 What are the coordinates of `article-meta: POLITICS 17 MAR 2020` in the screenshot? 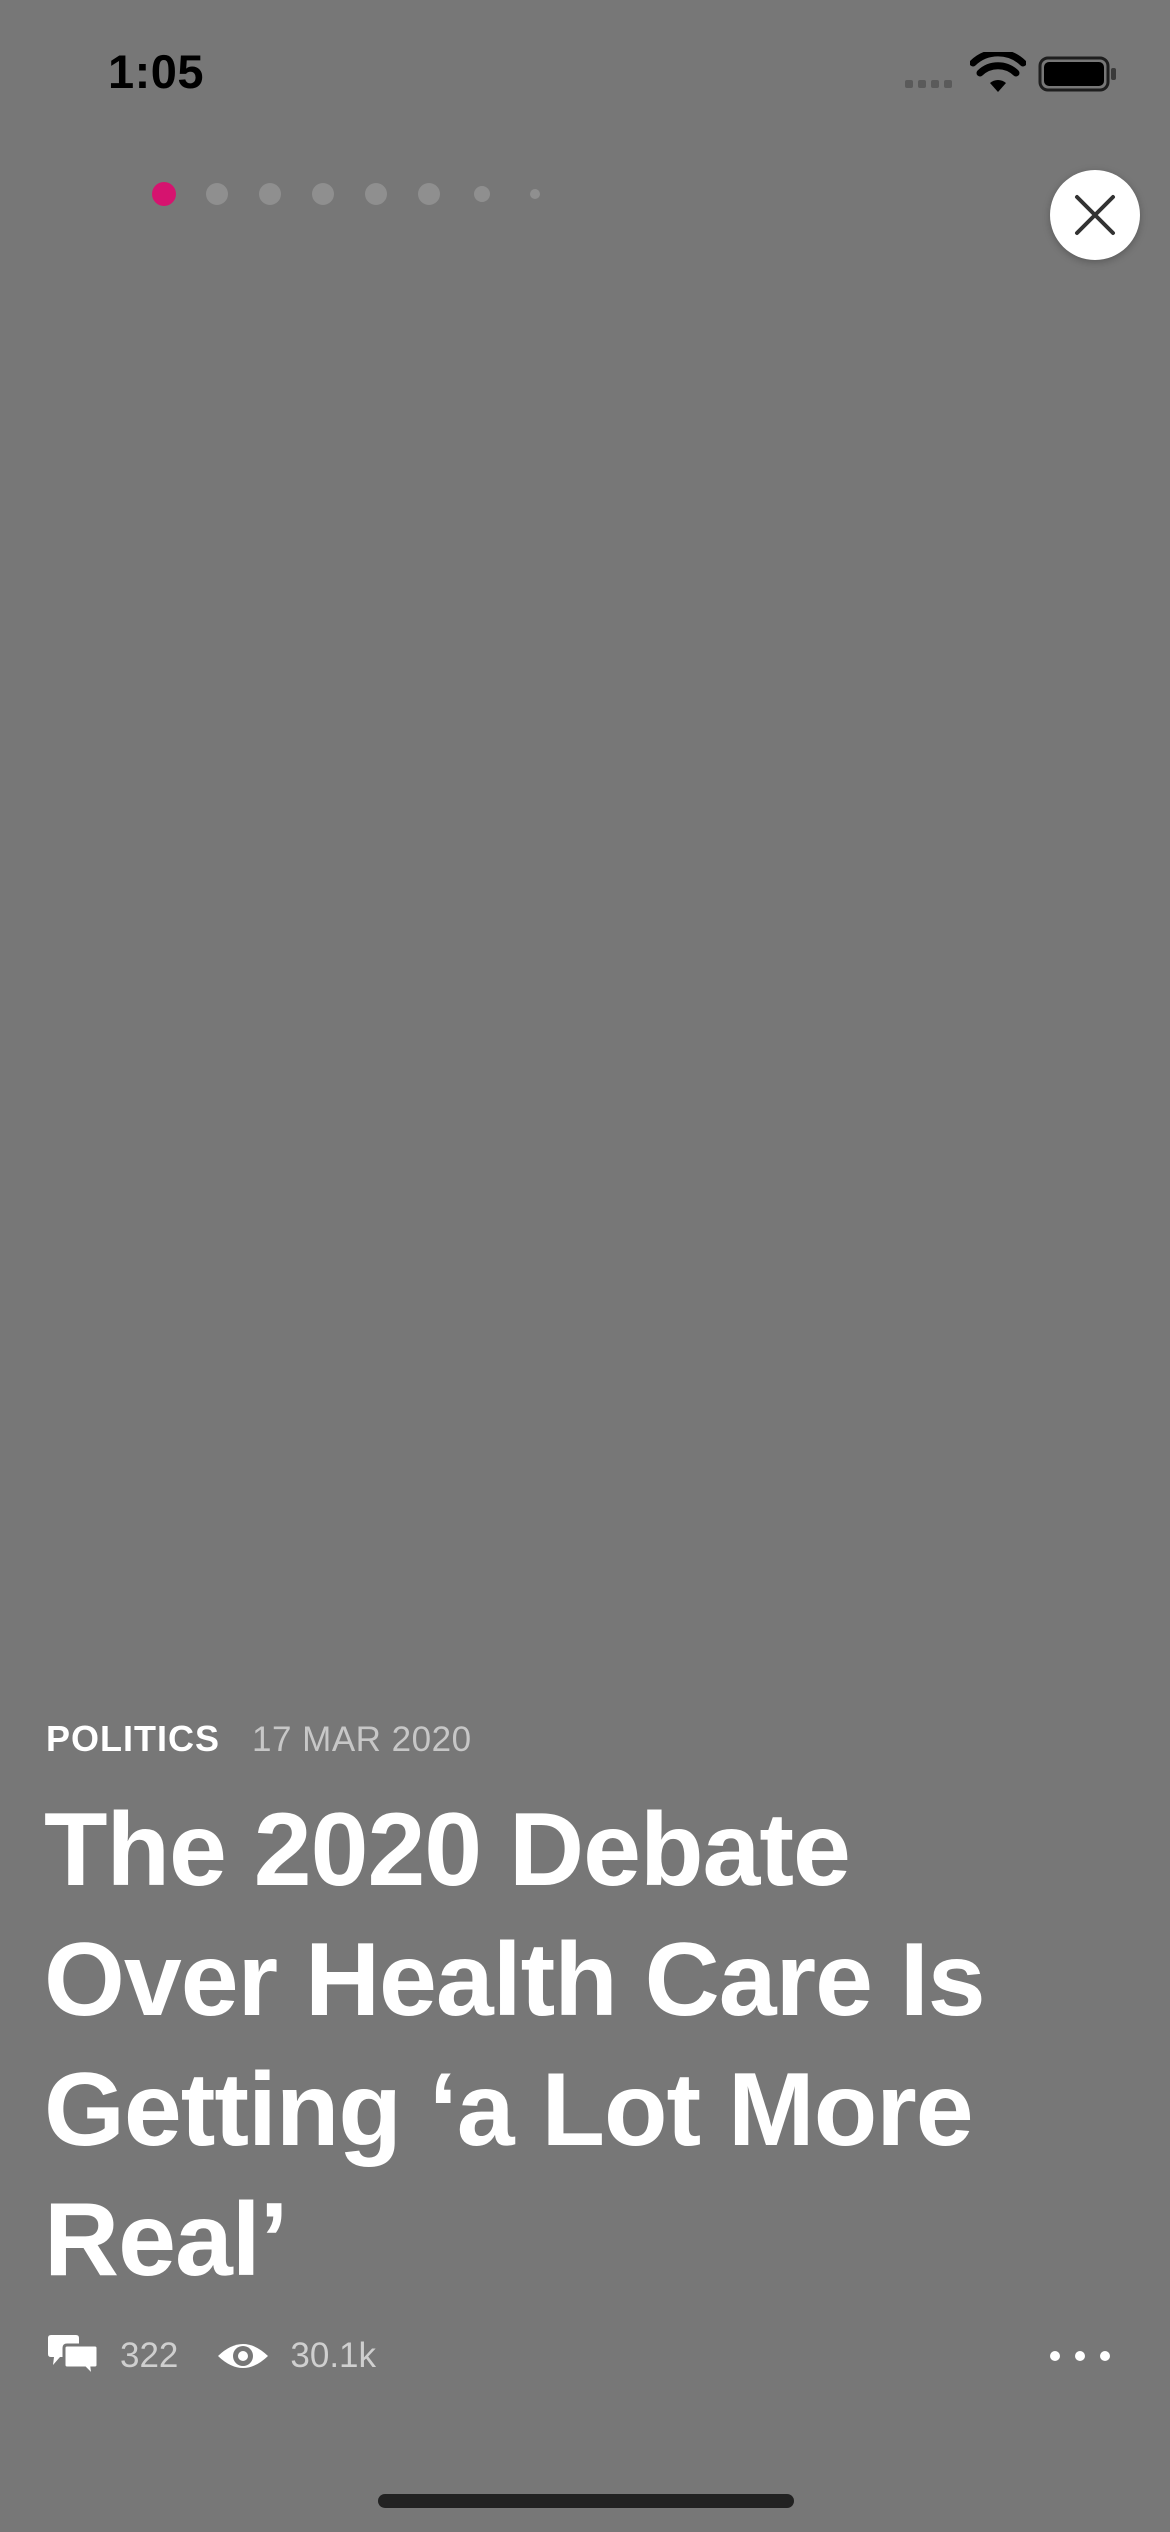 It's located at (259, 1739).